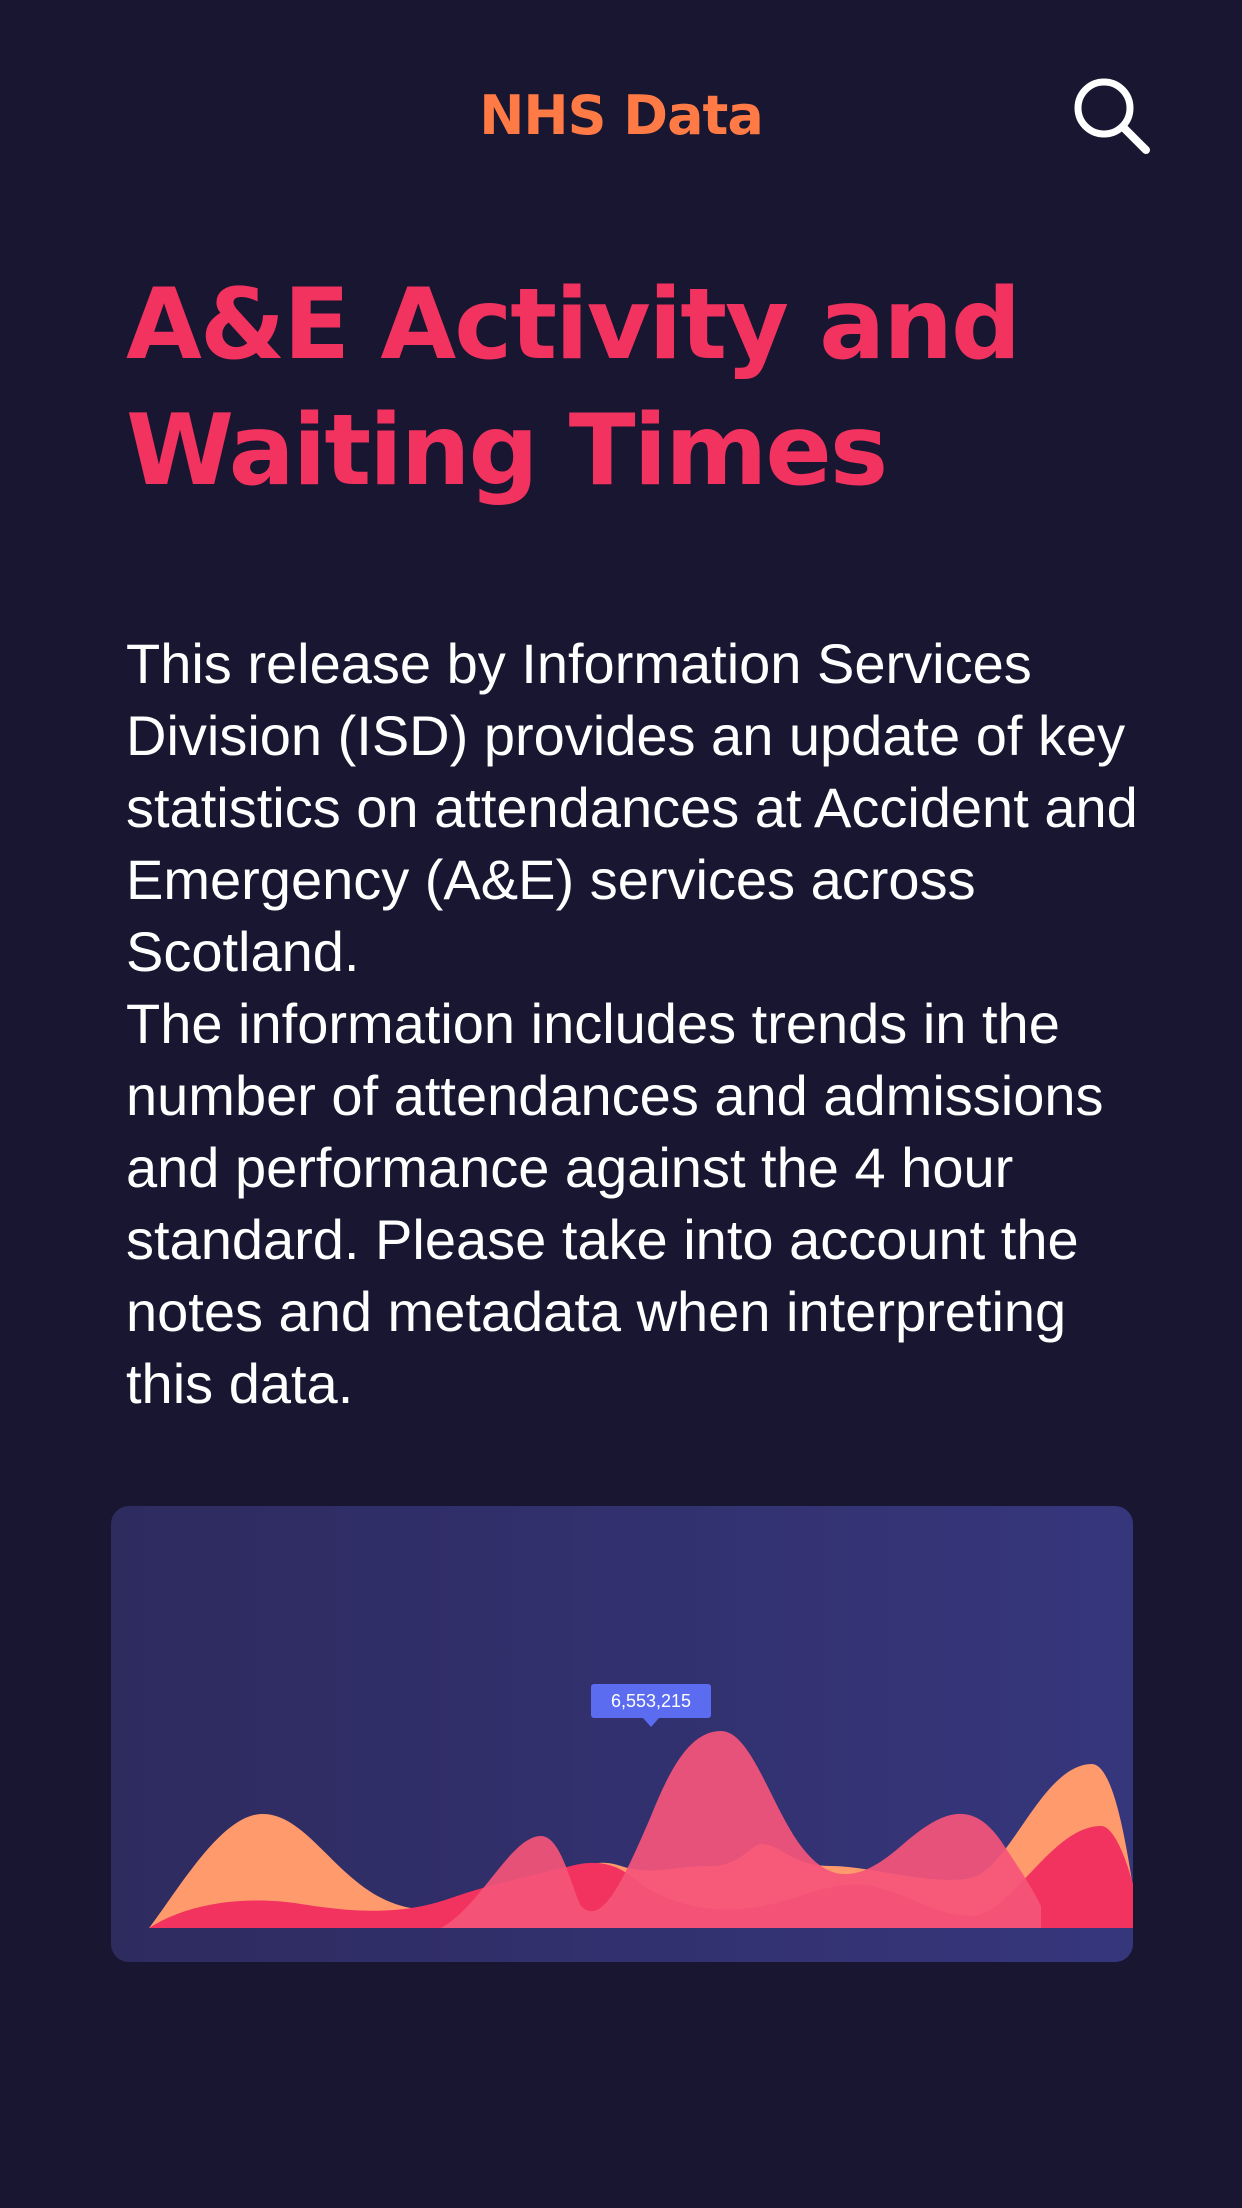 Image resolution: width=1242 pixels, height=2208 pixels. I want to click on search-icon, so click(1112, 116).